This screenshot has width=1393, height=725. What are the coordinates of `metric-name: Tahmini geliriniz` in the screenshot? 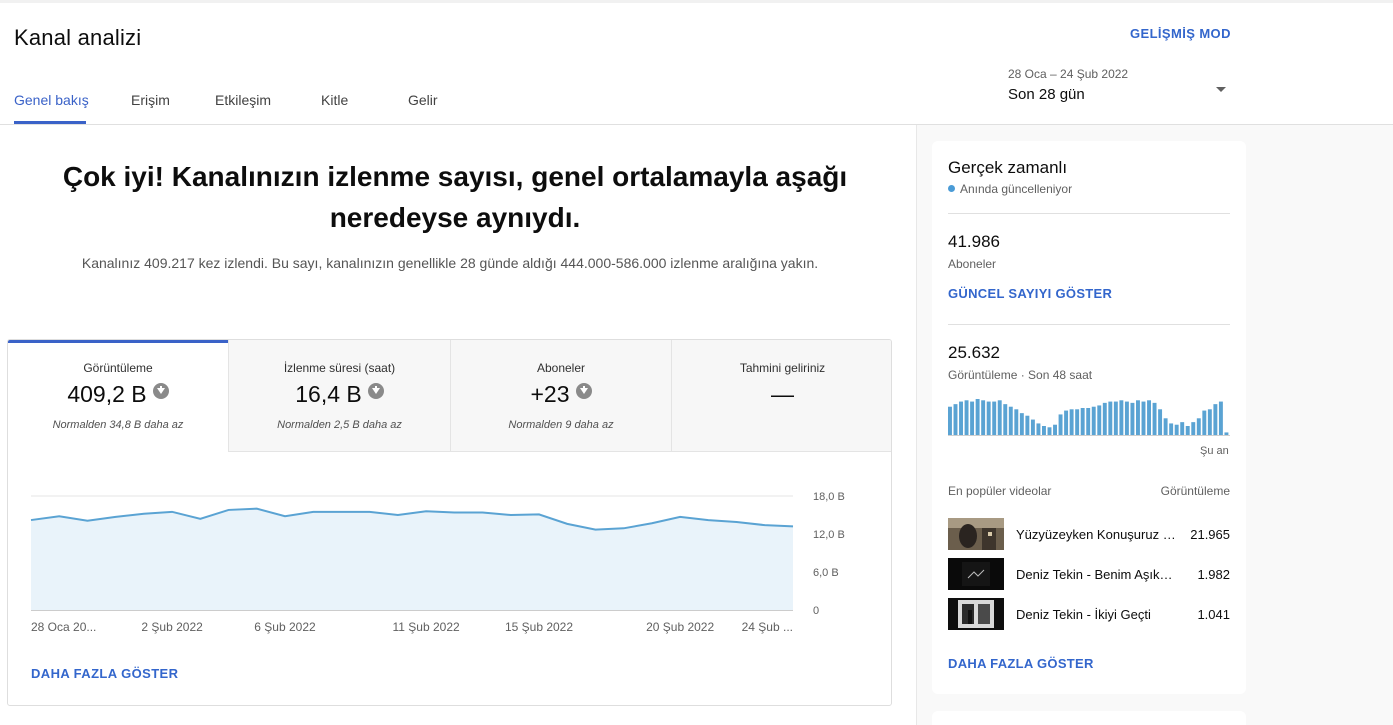 It's located at (782, 368).